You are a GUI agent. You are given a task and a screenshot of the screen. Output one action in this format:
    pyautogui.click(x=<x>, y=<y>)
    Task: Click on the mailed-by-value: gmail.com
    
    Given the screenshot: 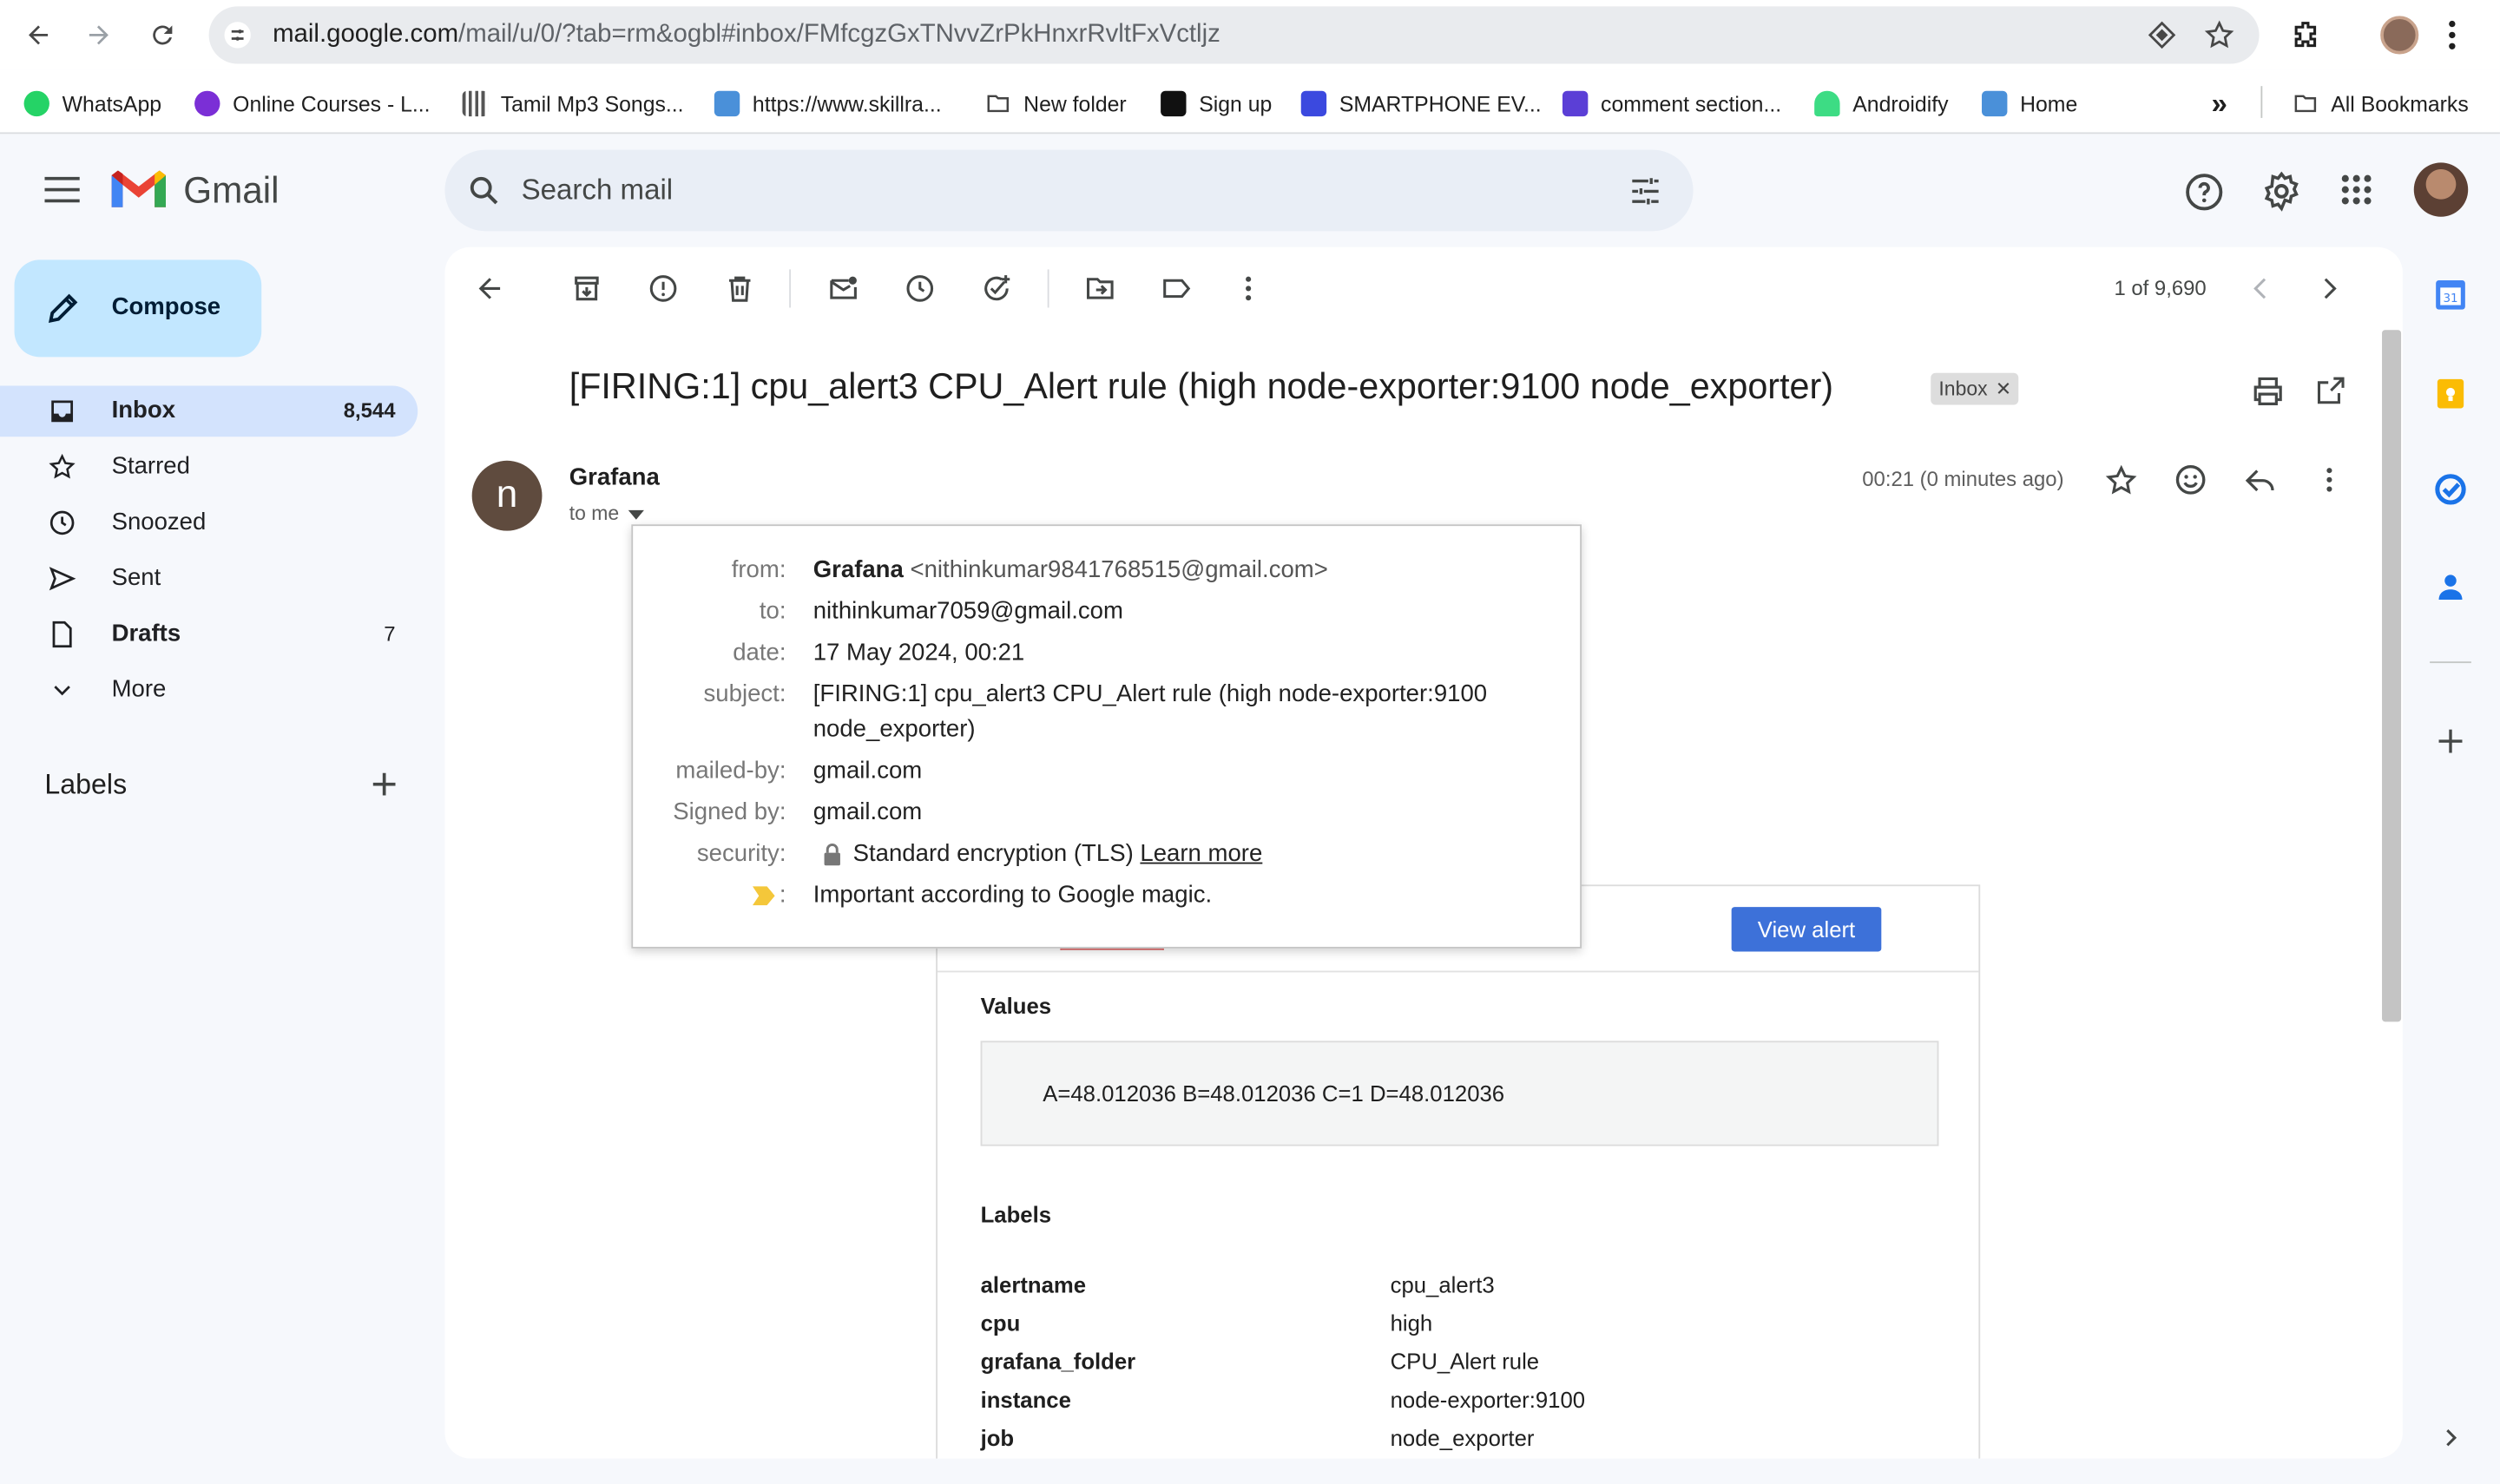 What is the action you would take?
    pyautogui.click(x=867, y=771)
    